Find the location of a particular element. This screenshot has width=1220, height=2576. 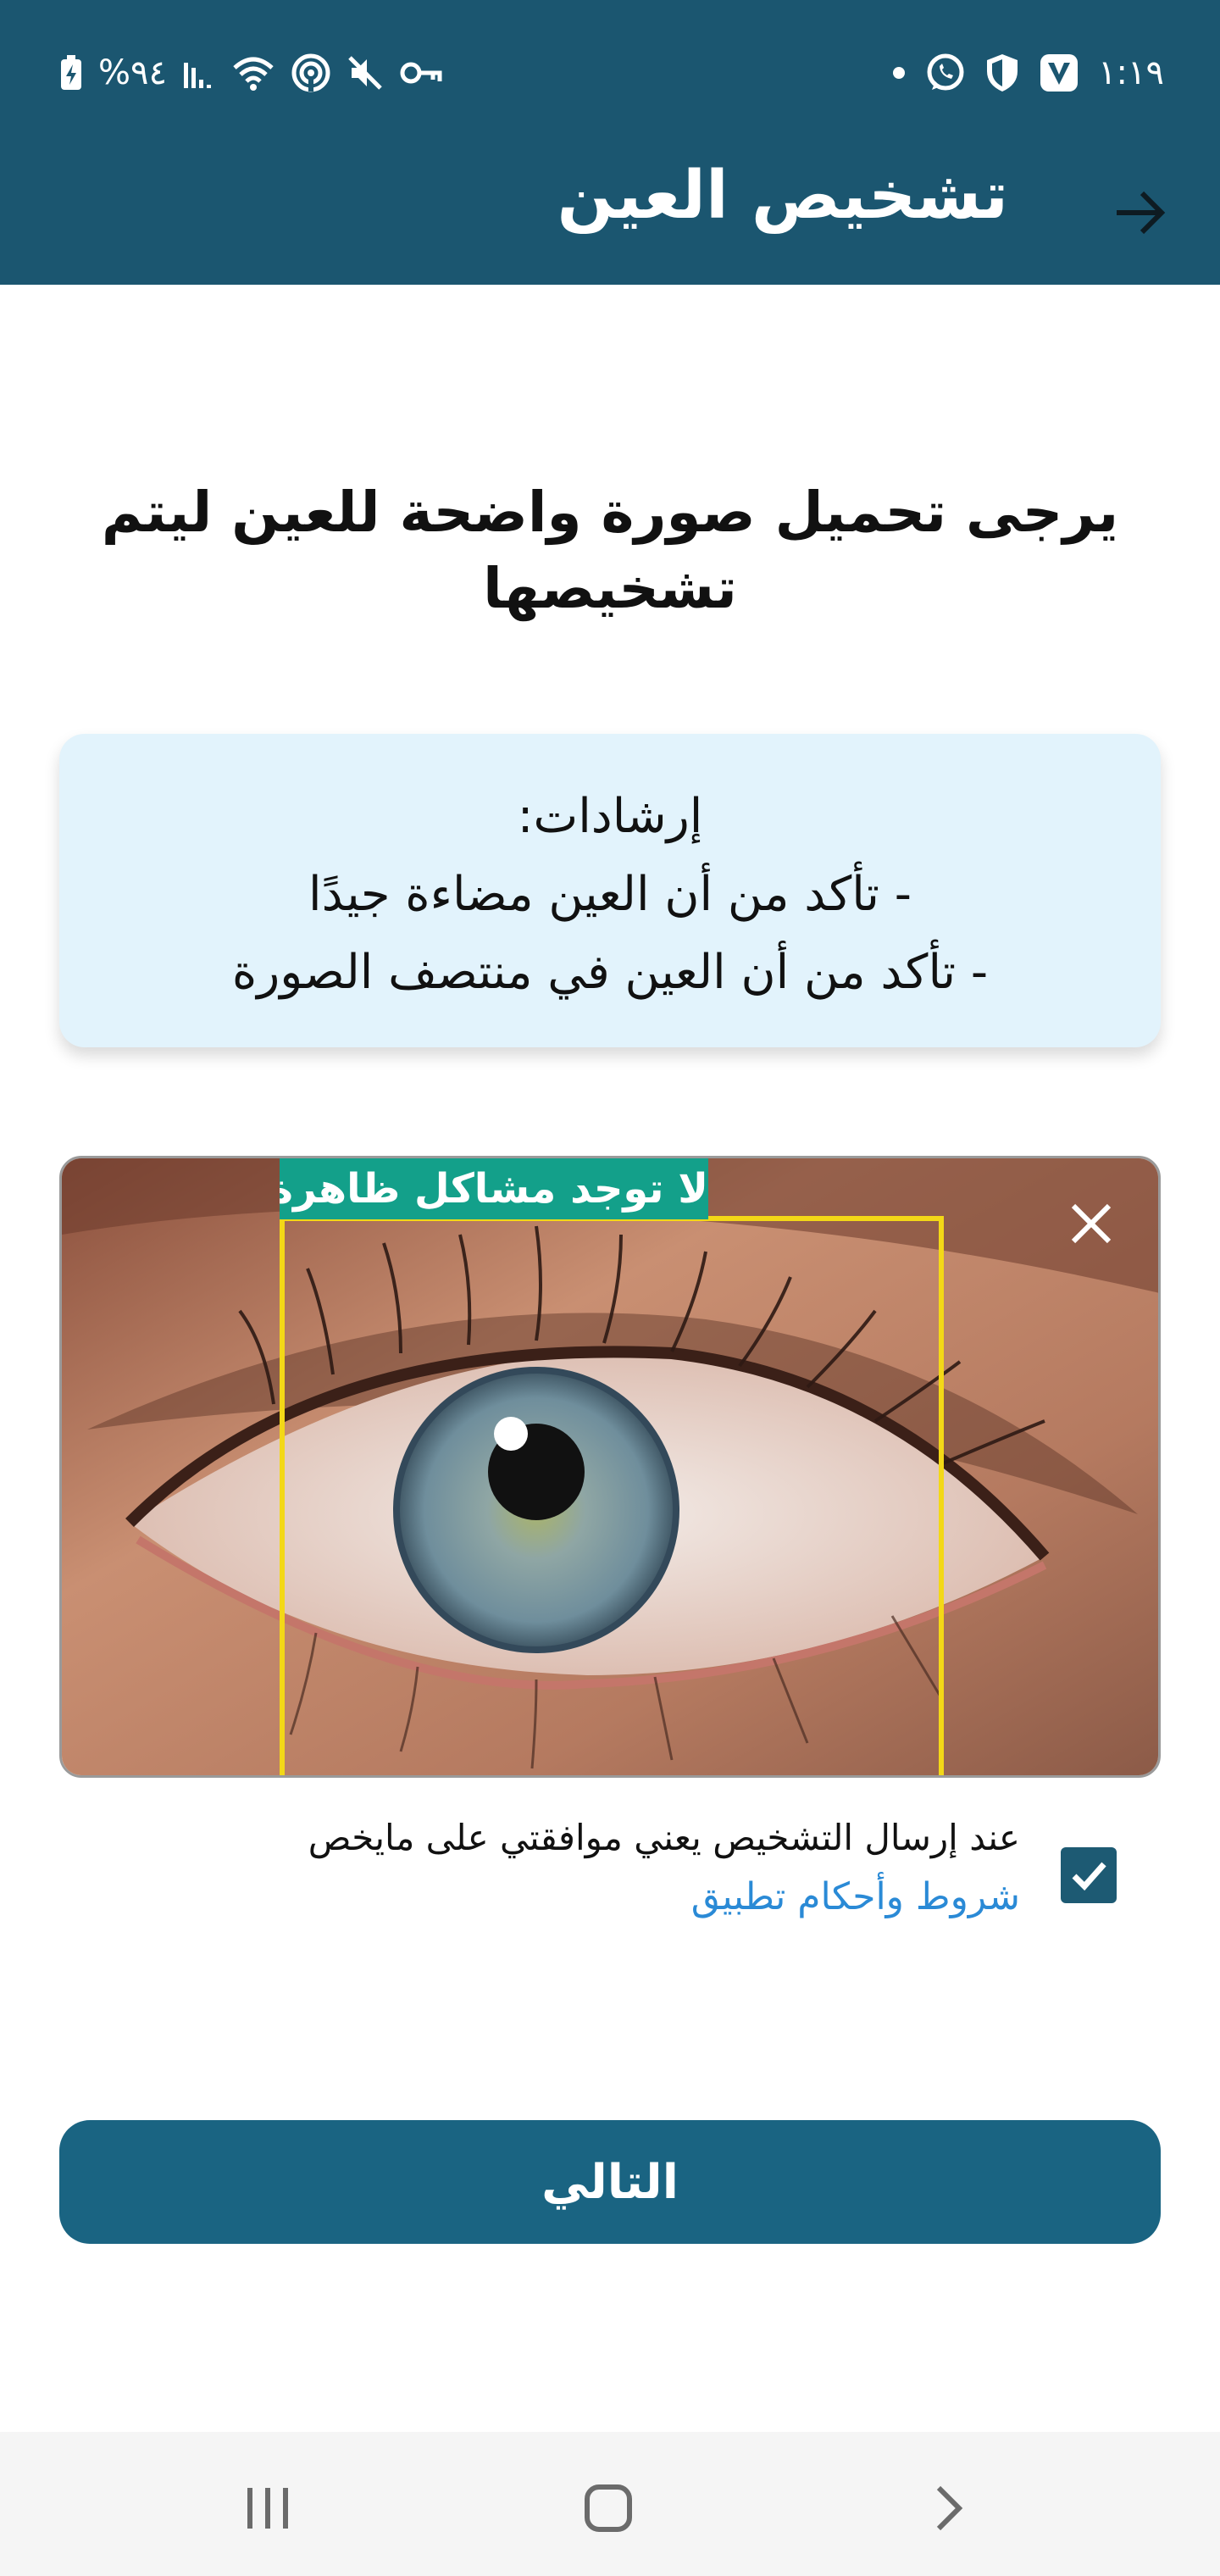

terms-link: شروط وأحكام تطبيق is located at coordinates (620, 1897).